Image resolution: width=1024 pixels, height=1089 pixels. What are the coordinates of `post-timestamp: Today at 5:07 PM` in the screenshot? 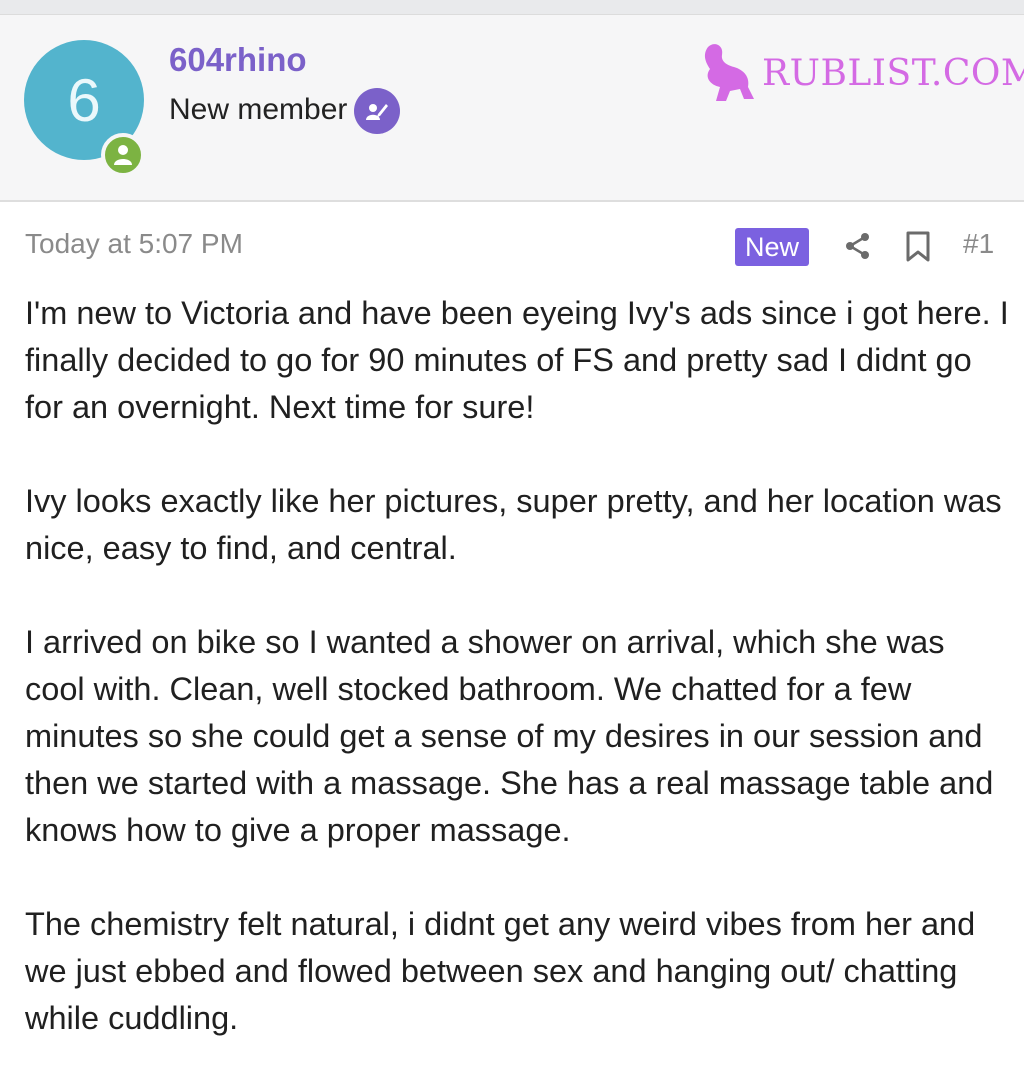 It's located at (134, 244).